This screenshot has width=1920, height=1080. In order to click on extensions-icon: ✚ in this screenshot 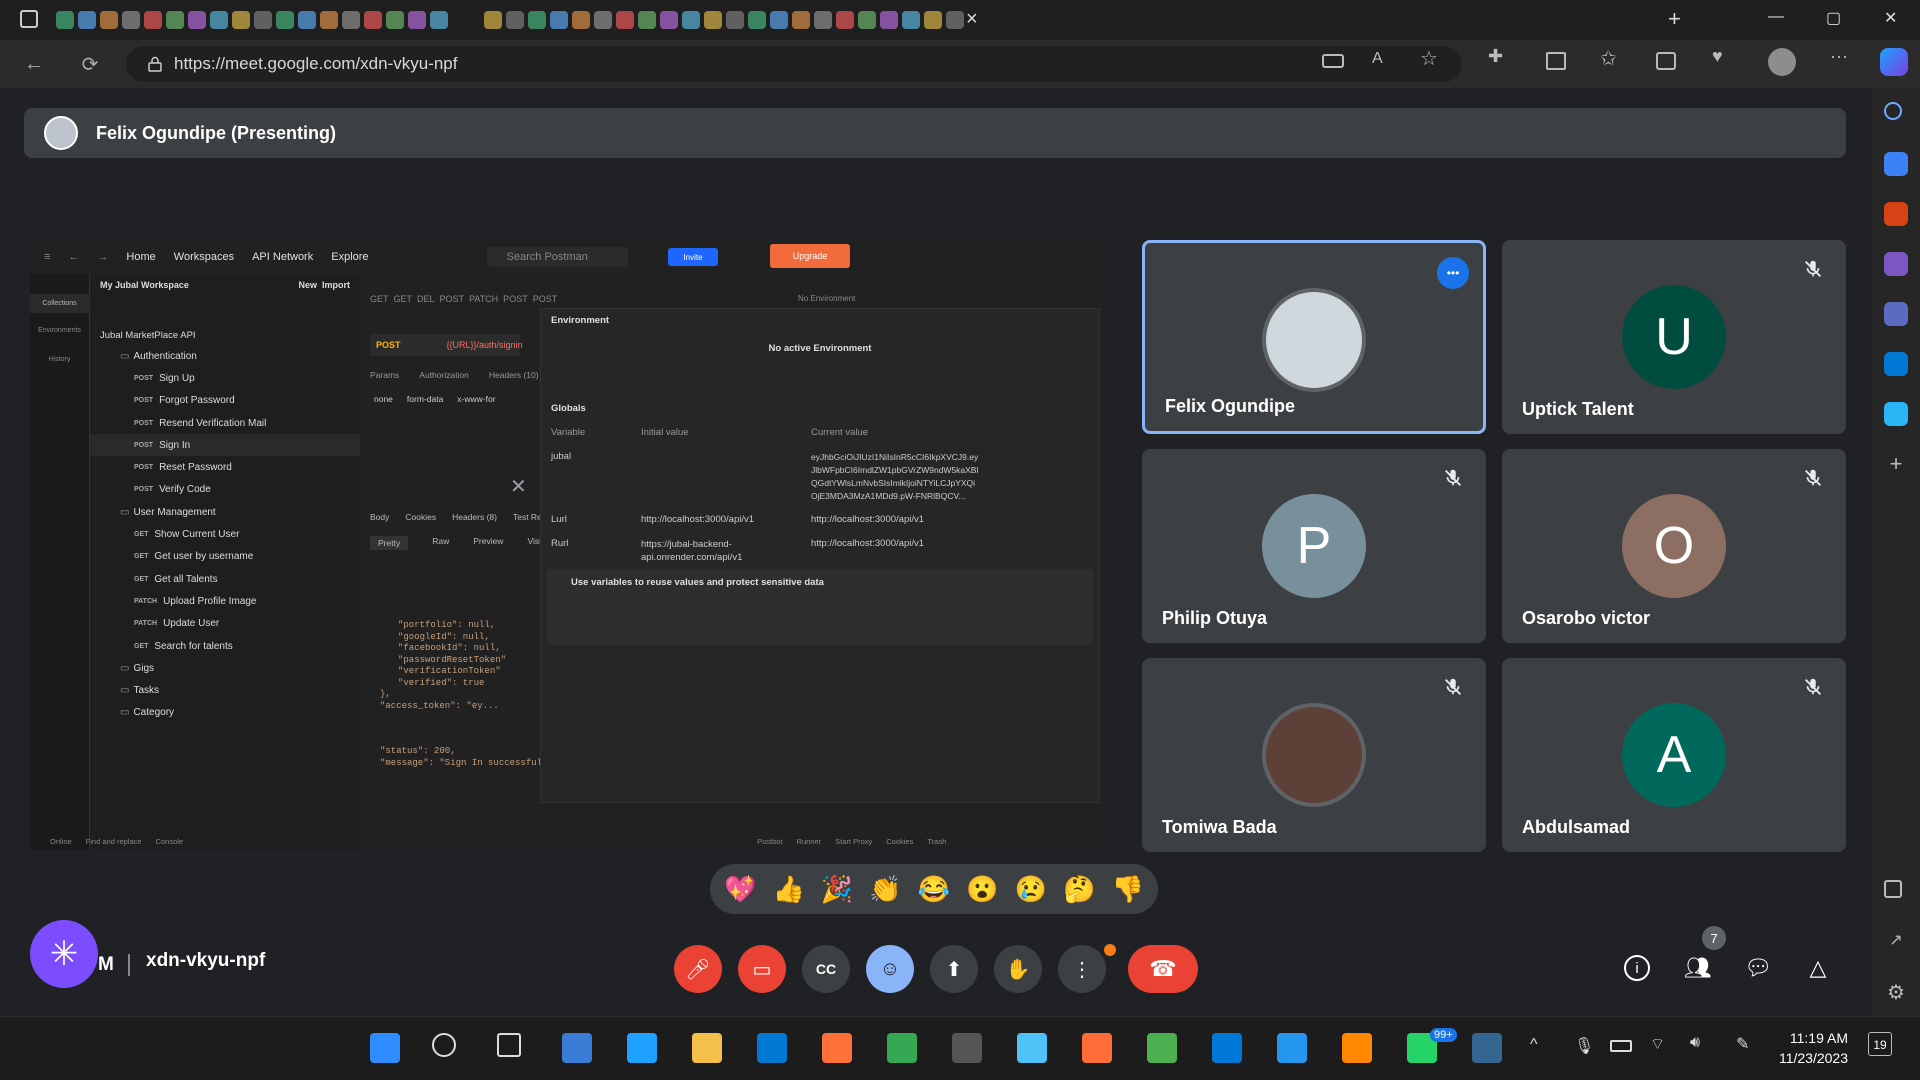, I will do `click(1495, 56)`.